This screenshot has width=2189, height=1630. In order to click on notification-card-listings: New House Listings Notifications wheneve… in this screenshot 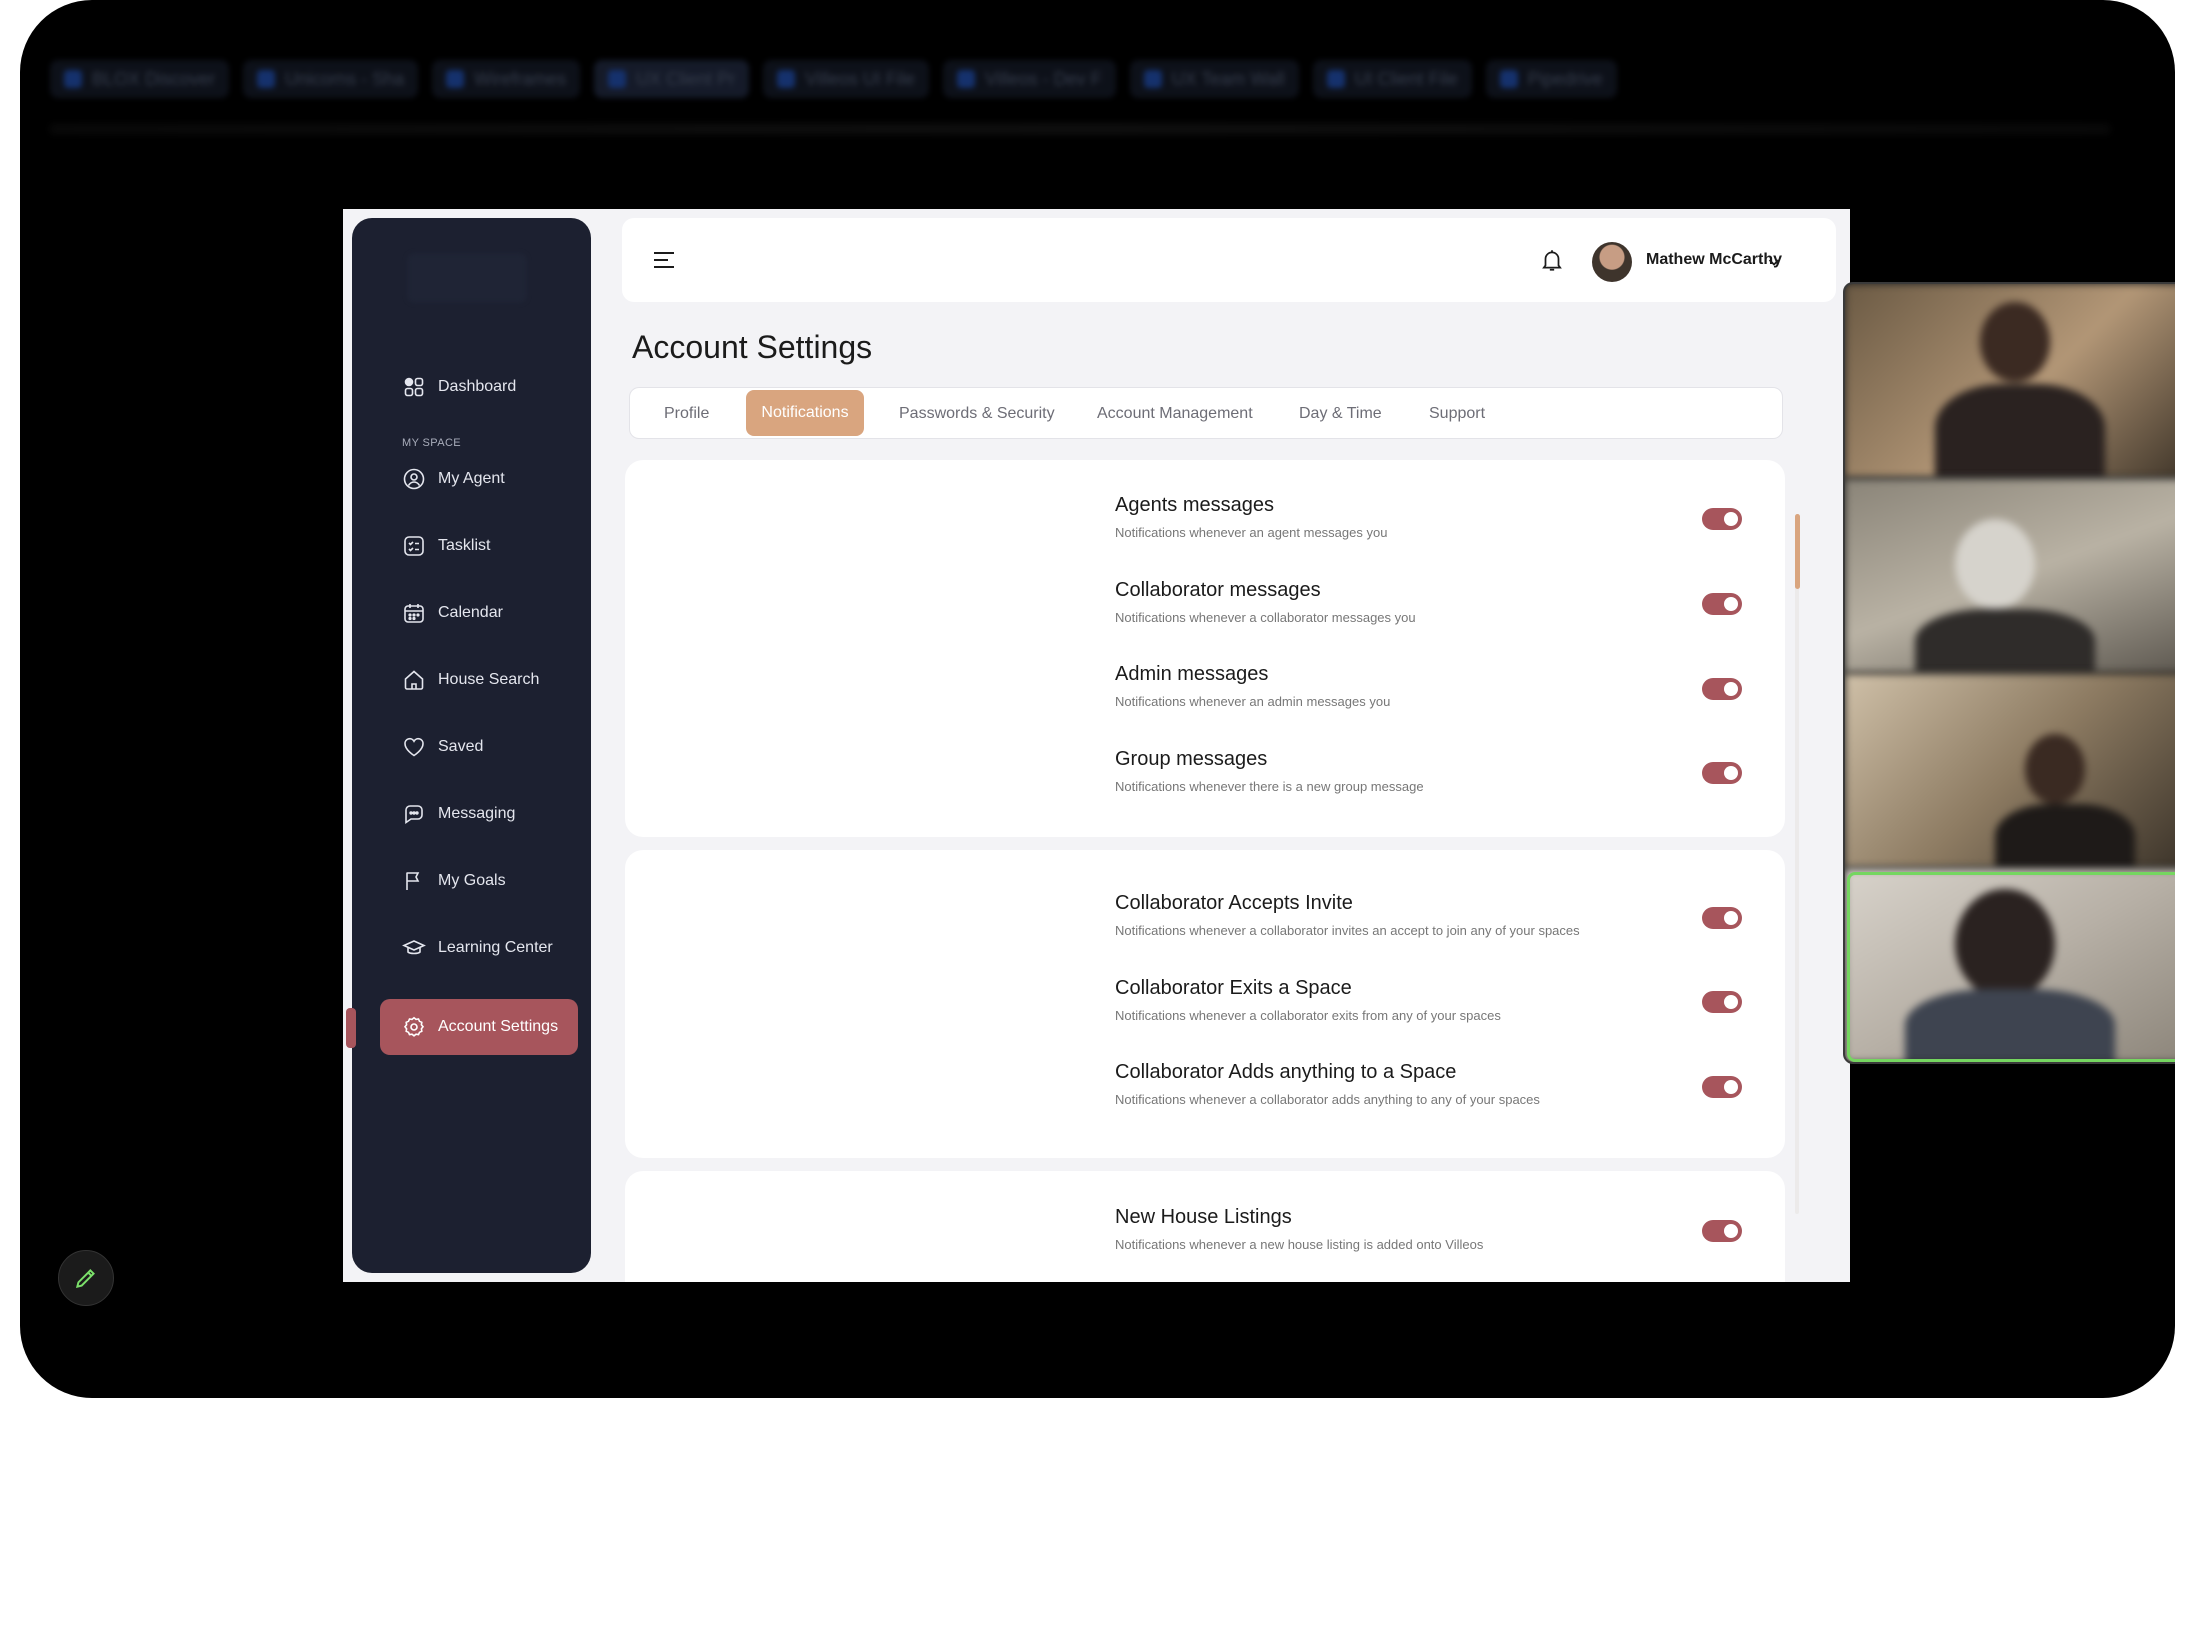, I will do `click(1205, 1226)`.